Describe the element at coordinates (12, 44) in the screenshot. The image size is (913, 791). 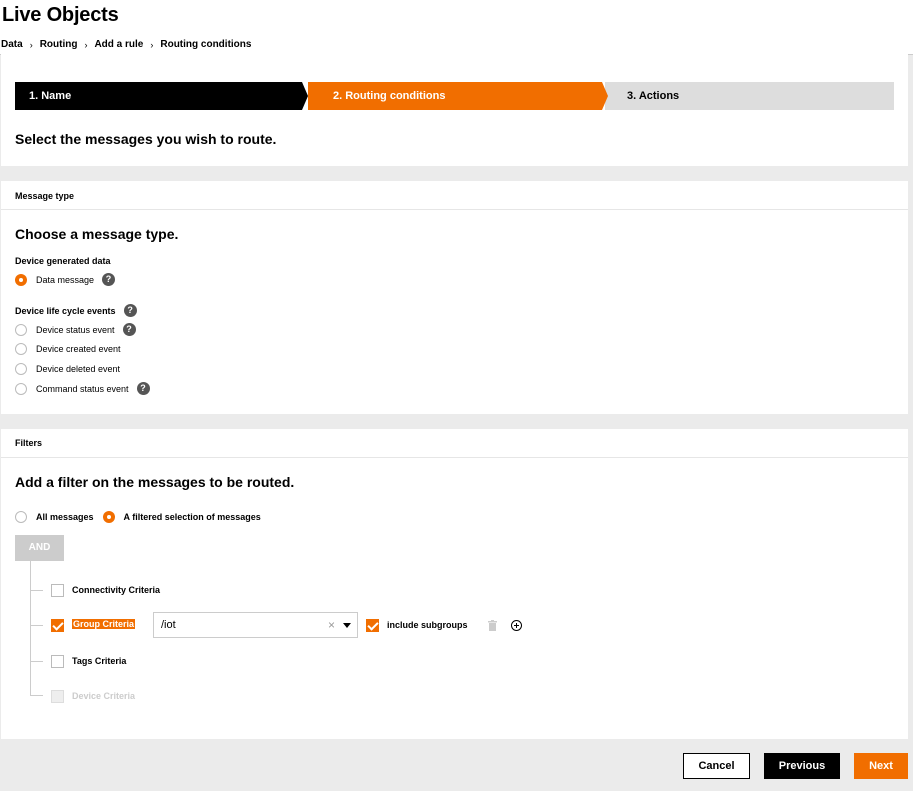
I see `breadcrumb-data: Data` at that location.